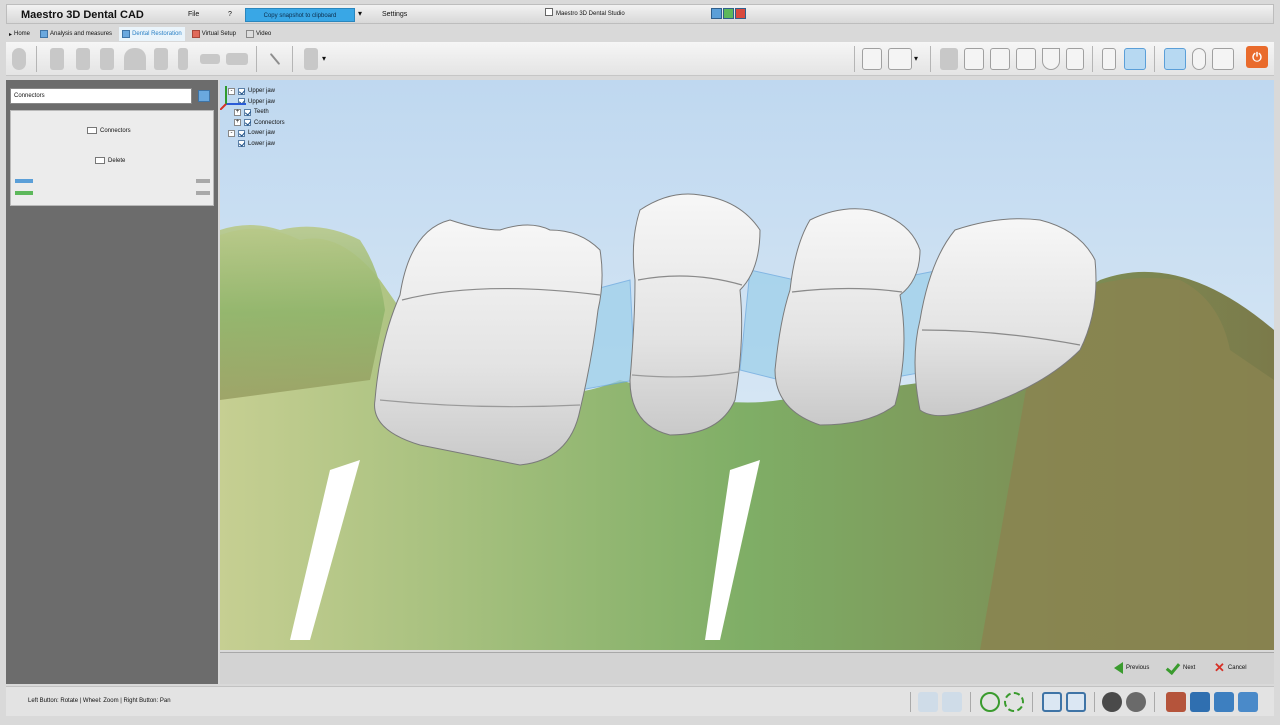 This screenshot has width=1280, height=725. Describe the element at coordinates (256, 133) in the screenshot. I see `tree-node: - Lower jaw` at that location.